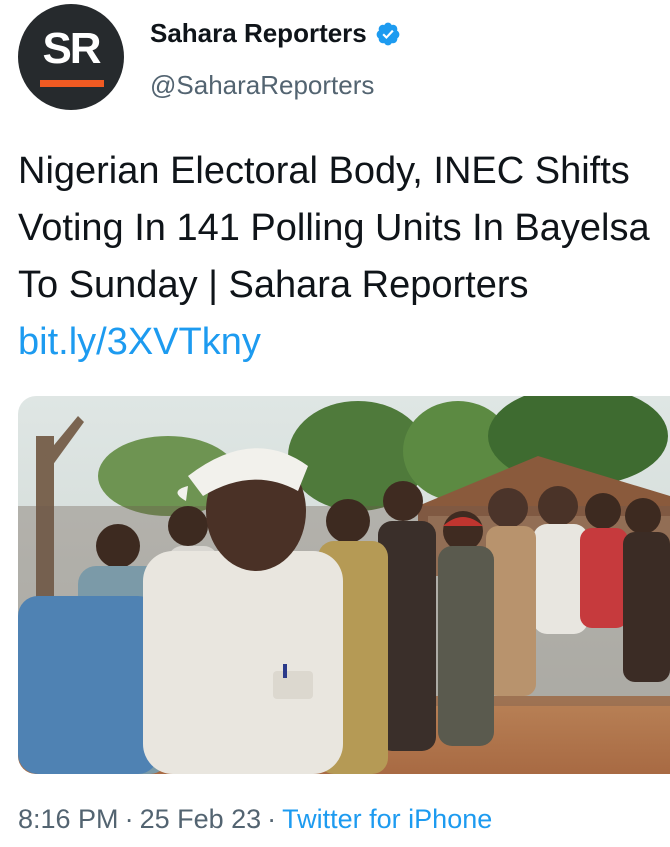  Describe the element at coordinates (258, 33) in the screenshot. I see `author-display-name: Sahara Reporters` at that location.